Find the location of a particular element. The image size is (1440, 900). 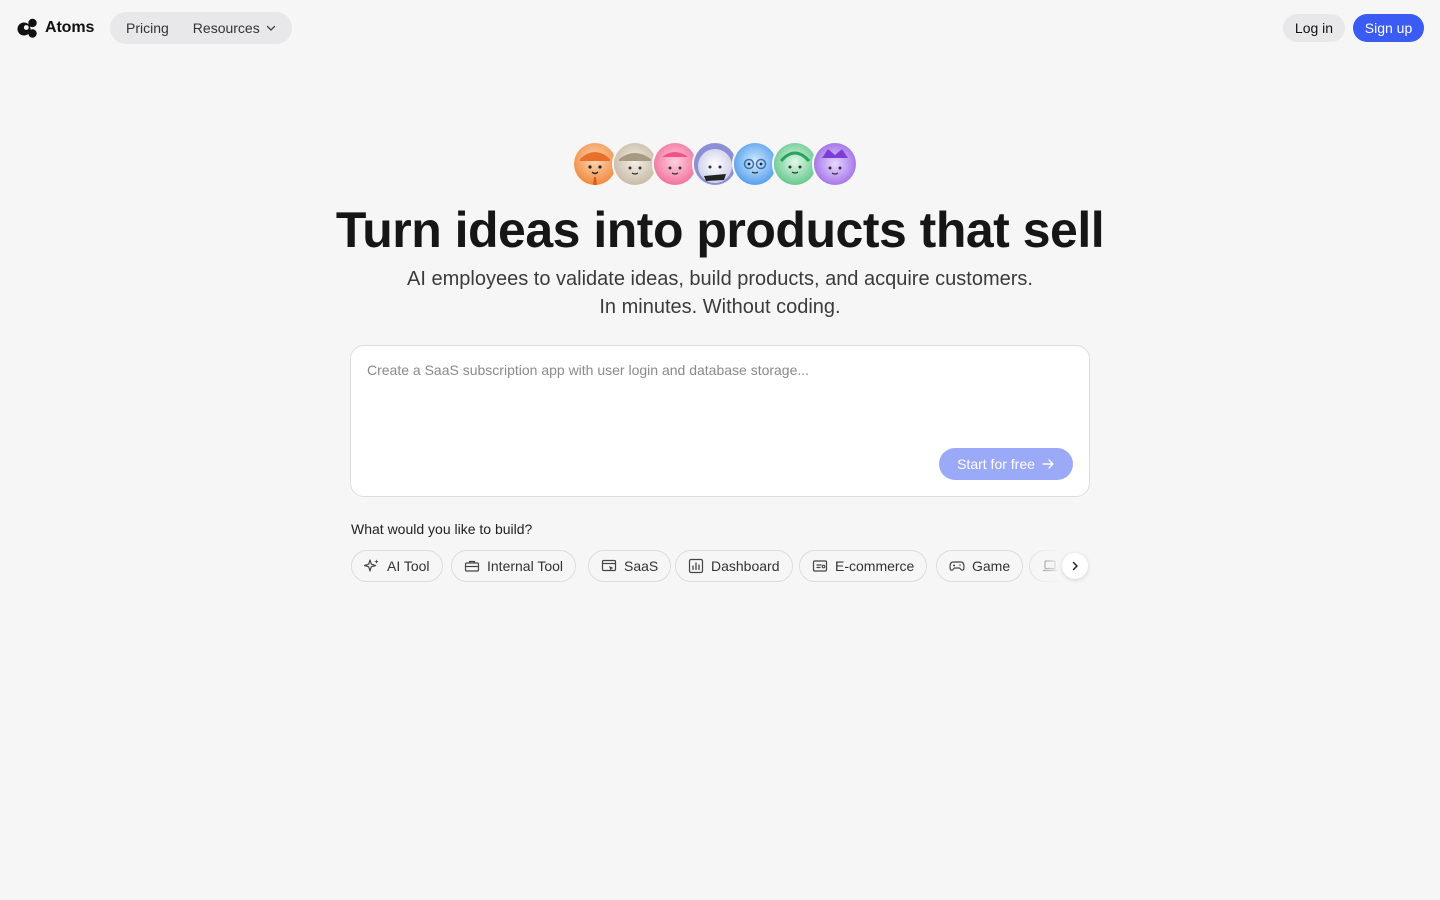

nav-resources-label: Resources is located at coordinates (226, 28).